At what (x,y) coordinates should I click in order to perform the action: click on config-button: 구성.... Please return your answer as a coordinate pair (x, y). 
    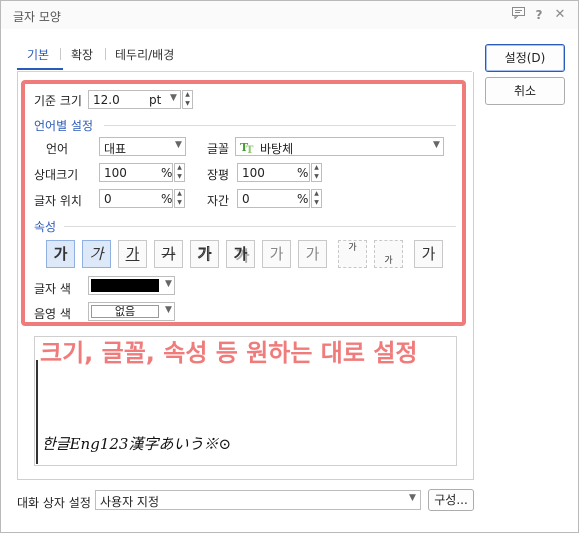
    Looking at the image, I should click on (451, 500).